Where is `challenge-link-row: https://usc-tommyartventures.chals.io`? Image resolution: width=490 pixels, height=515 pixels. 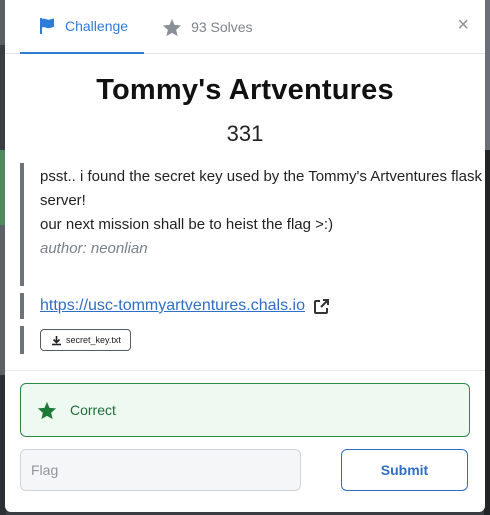 challenge-link-row: https://usc-tommyartventures.chals.io is located at coordinates (252, 306).